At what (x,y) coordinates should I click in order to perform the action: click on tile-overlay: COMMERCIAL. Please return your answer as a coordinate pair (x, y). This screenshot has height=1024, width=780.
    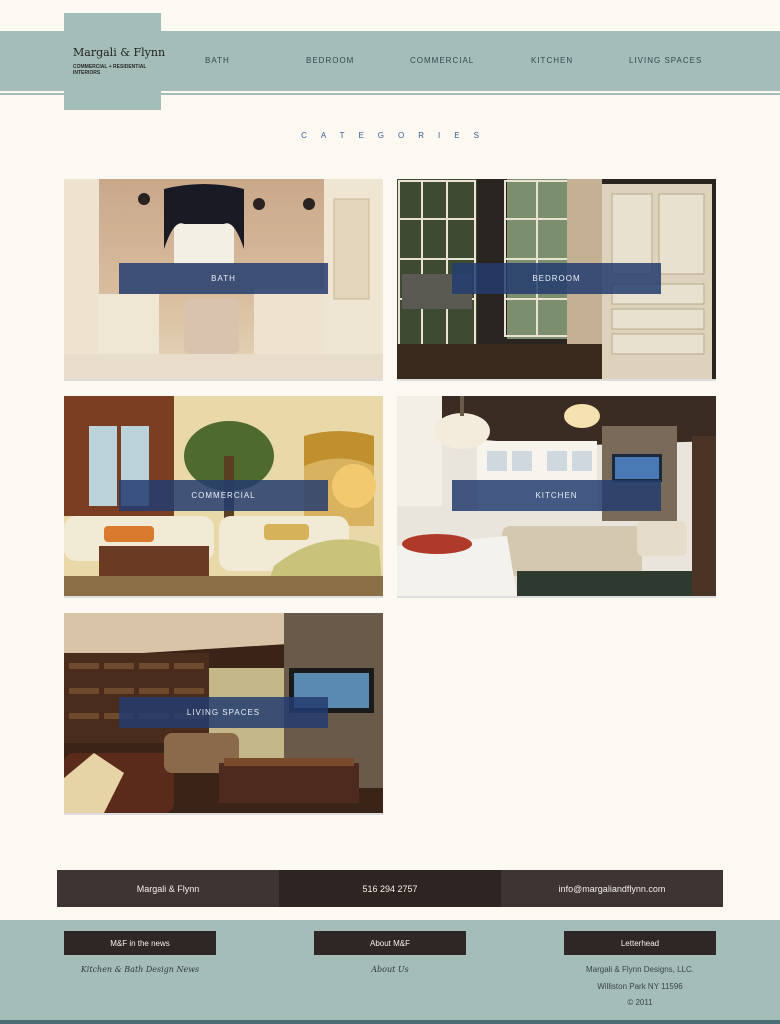
    Looking at the image, I should click on (223, 495).